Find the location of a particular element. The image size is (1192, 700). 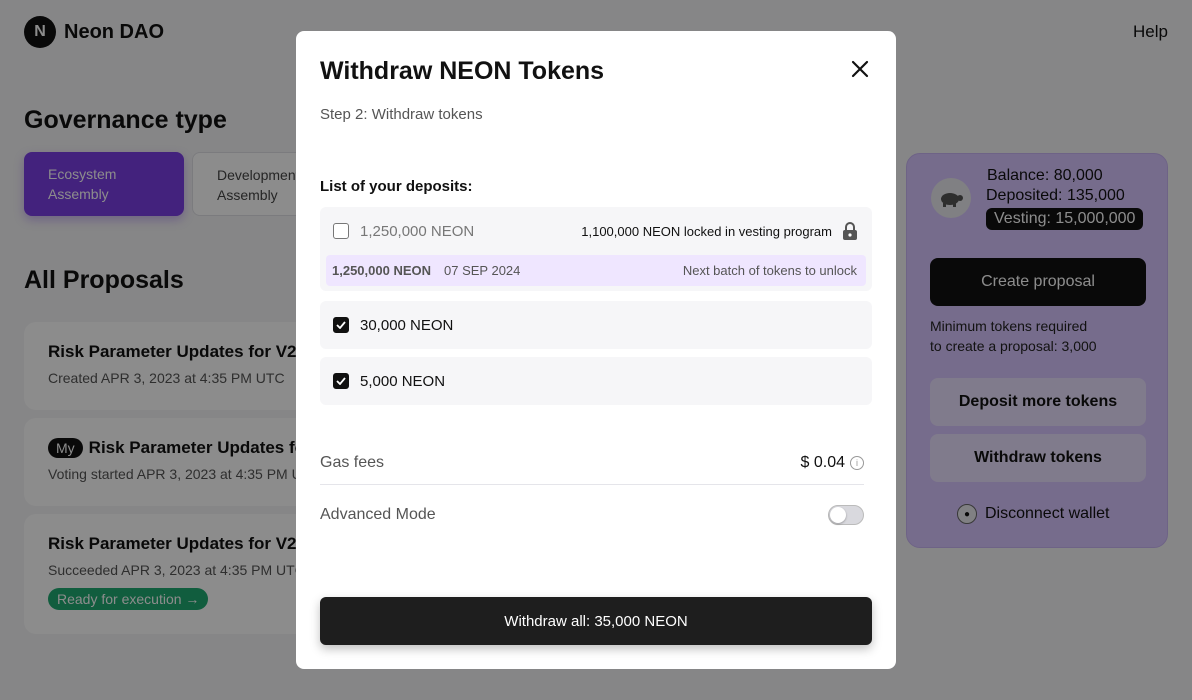

withdraw-all-button: Withdraw all: 35,000 NEON is located at coordinates (596, 621).